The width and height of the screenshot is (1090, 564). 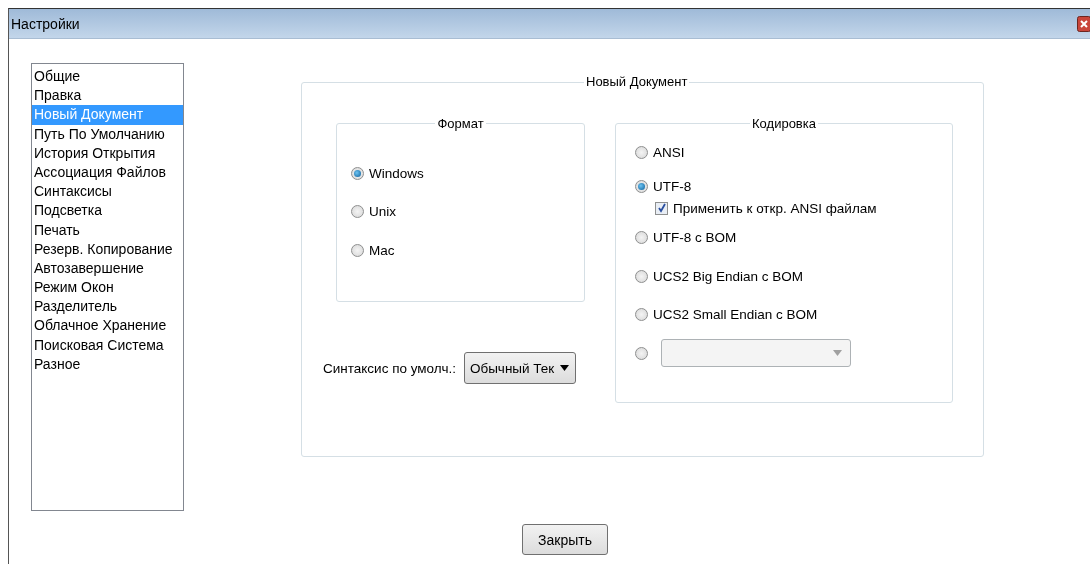 What do you see at coordinates (520, 368) in the screenshot?
I see `syntax-dropdown: Обычный Тек` at bounding box center [520, 368].